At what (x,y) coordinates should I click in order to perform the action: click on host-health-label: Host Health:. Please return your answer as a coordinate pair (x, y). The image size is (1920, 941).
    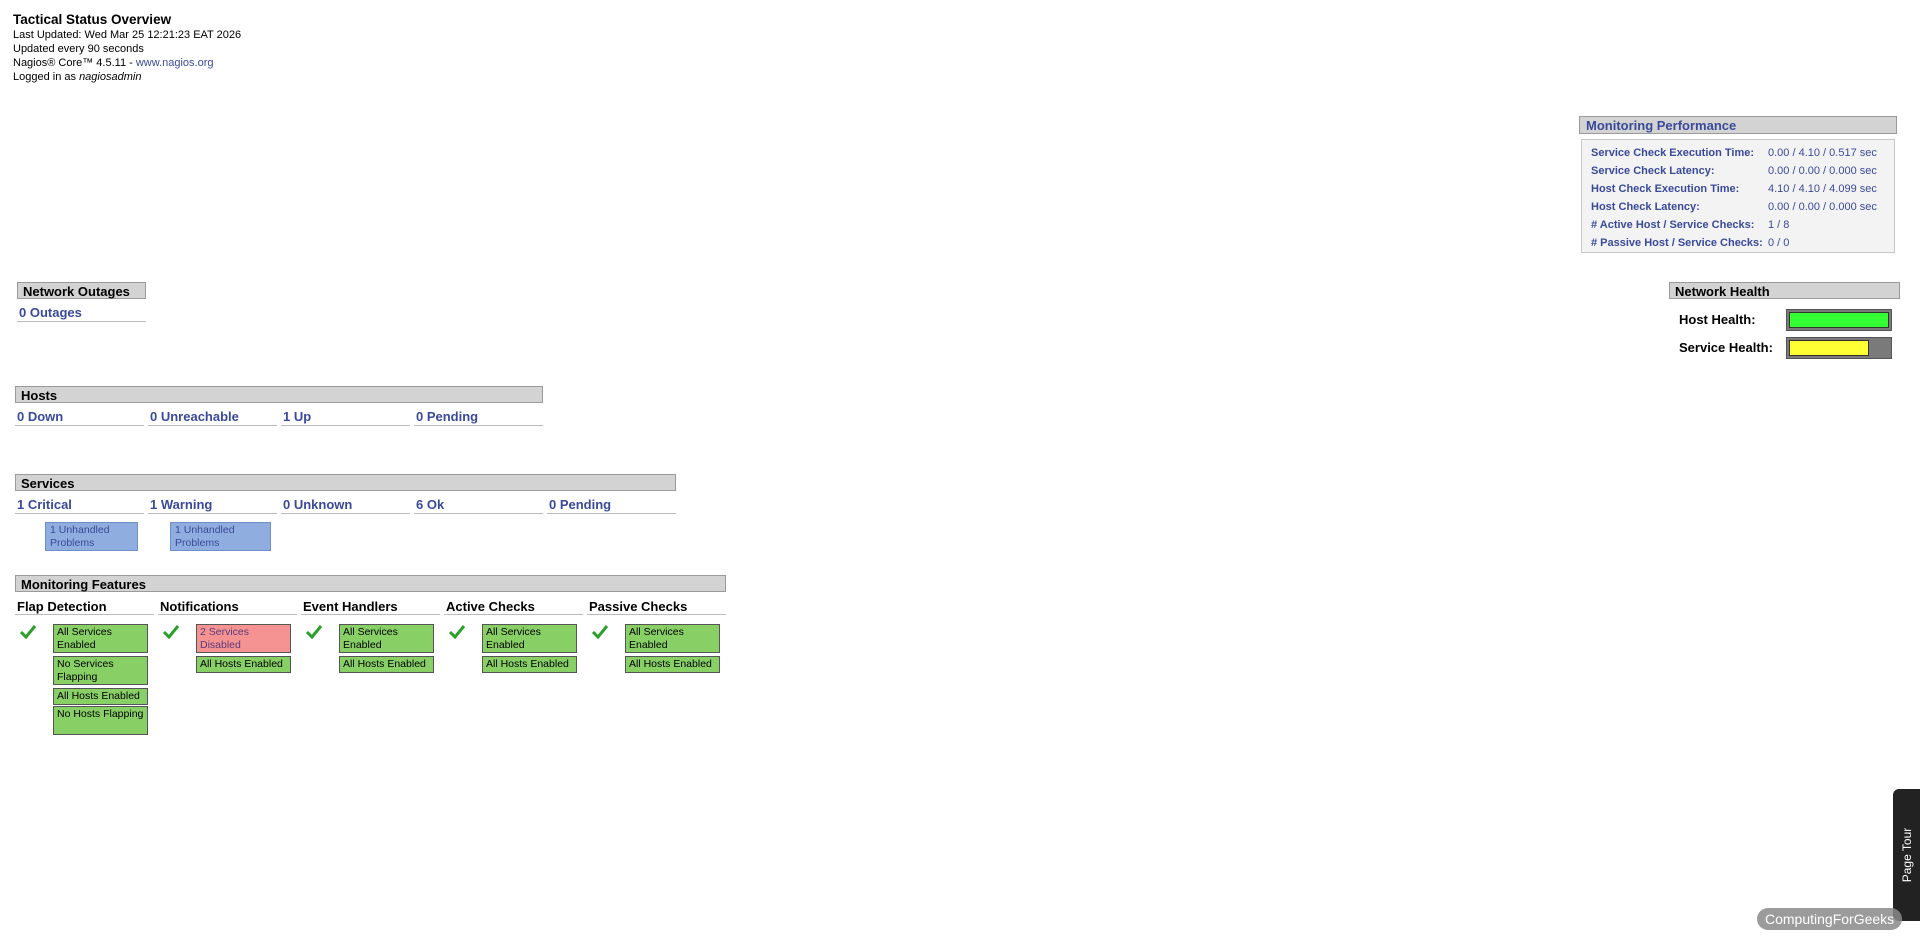
    Looking at the image, I should click on (1717, 319).